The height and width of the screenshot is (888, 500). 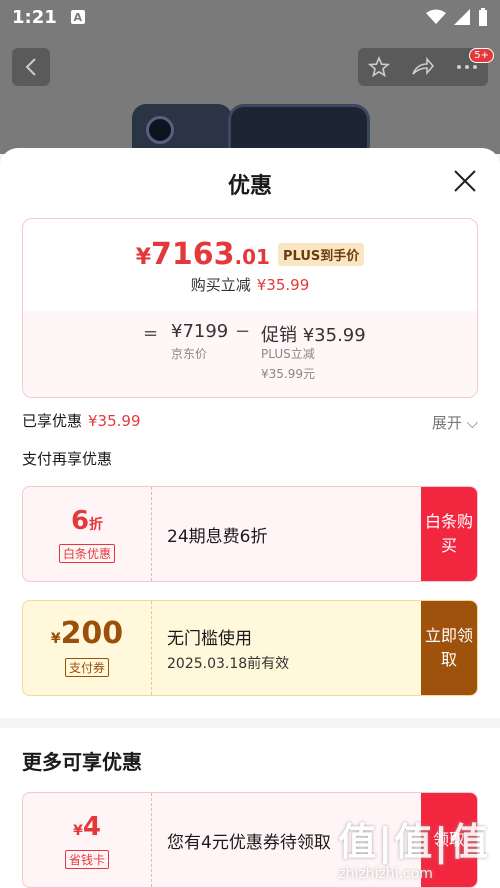 I want to click on signal-icon, so click(x=462, y=17).